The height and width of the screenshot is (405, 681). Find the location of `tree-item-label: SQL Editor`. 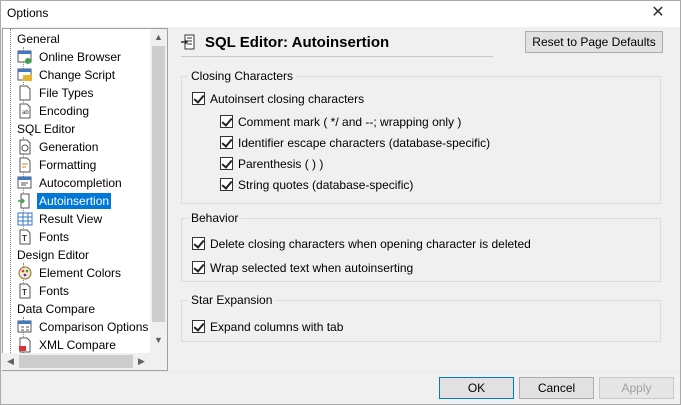

tree-item-label: SQL Editor is located at coordinates (46, 129).